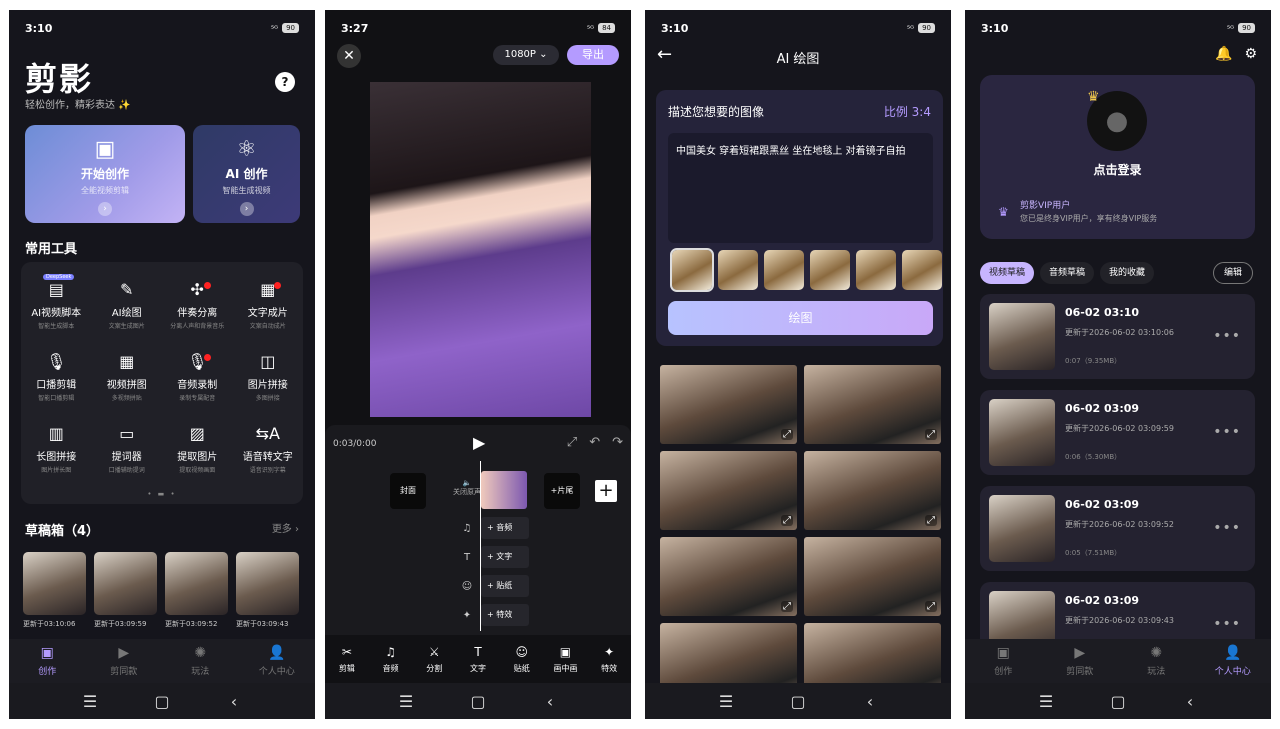 The height and width of the screenshot is (729, 1280). Describe the element at coordinates (197, 309) in the screenshot. I see `tool-item: ✣ 伴奏分离 分离人声和背景音乐` at that location.